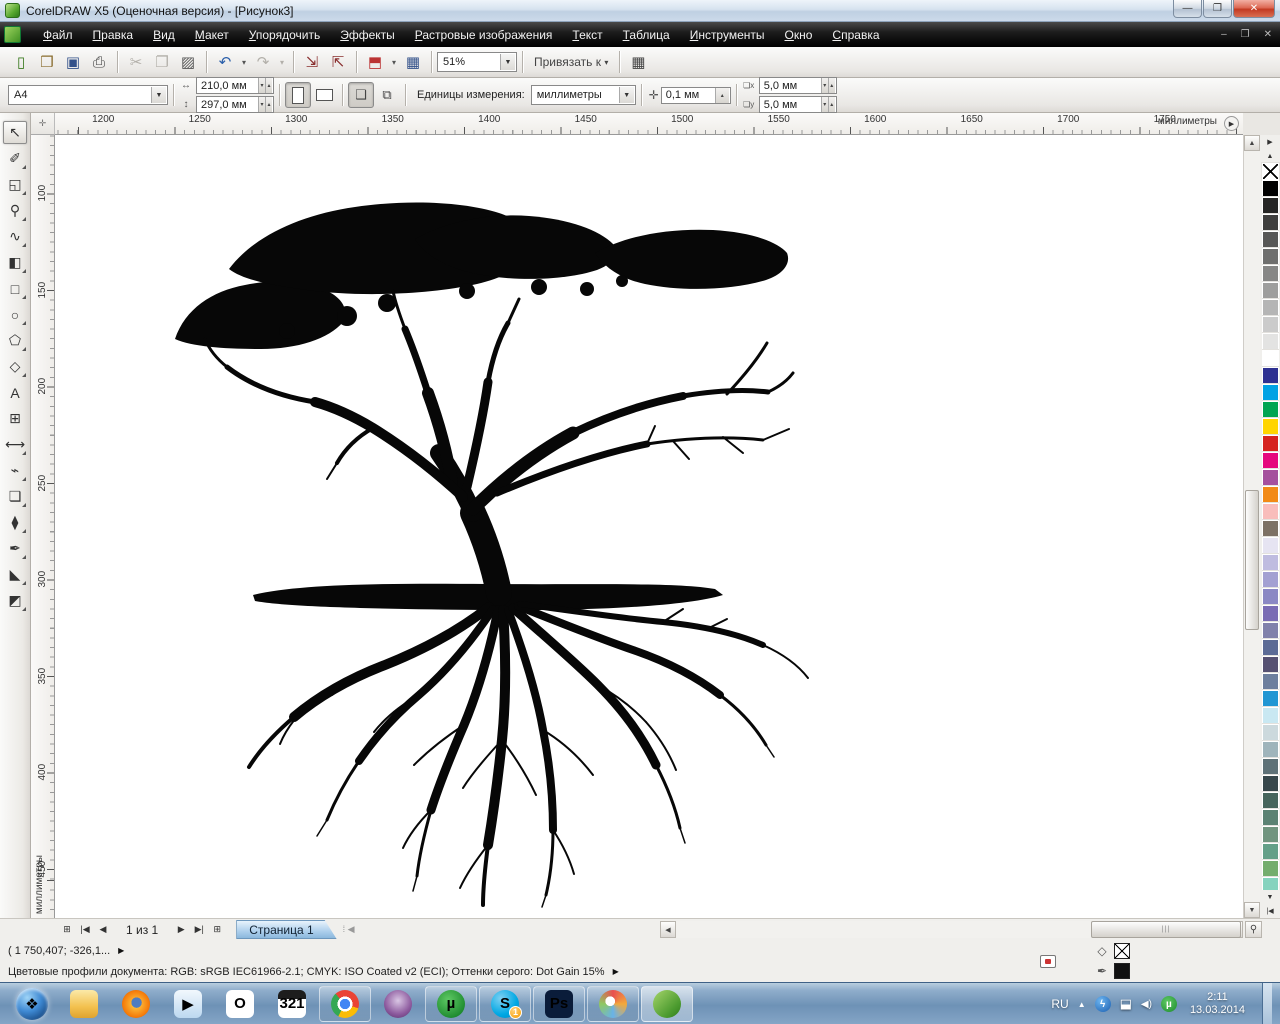  I want to click on shape-tool-icon: ✐, so click(15, 158).